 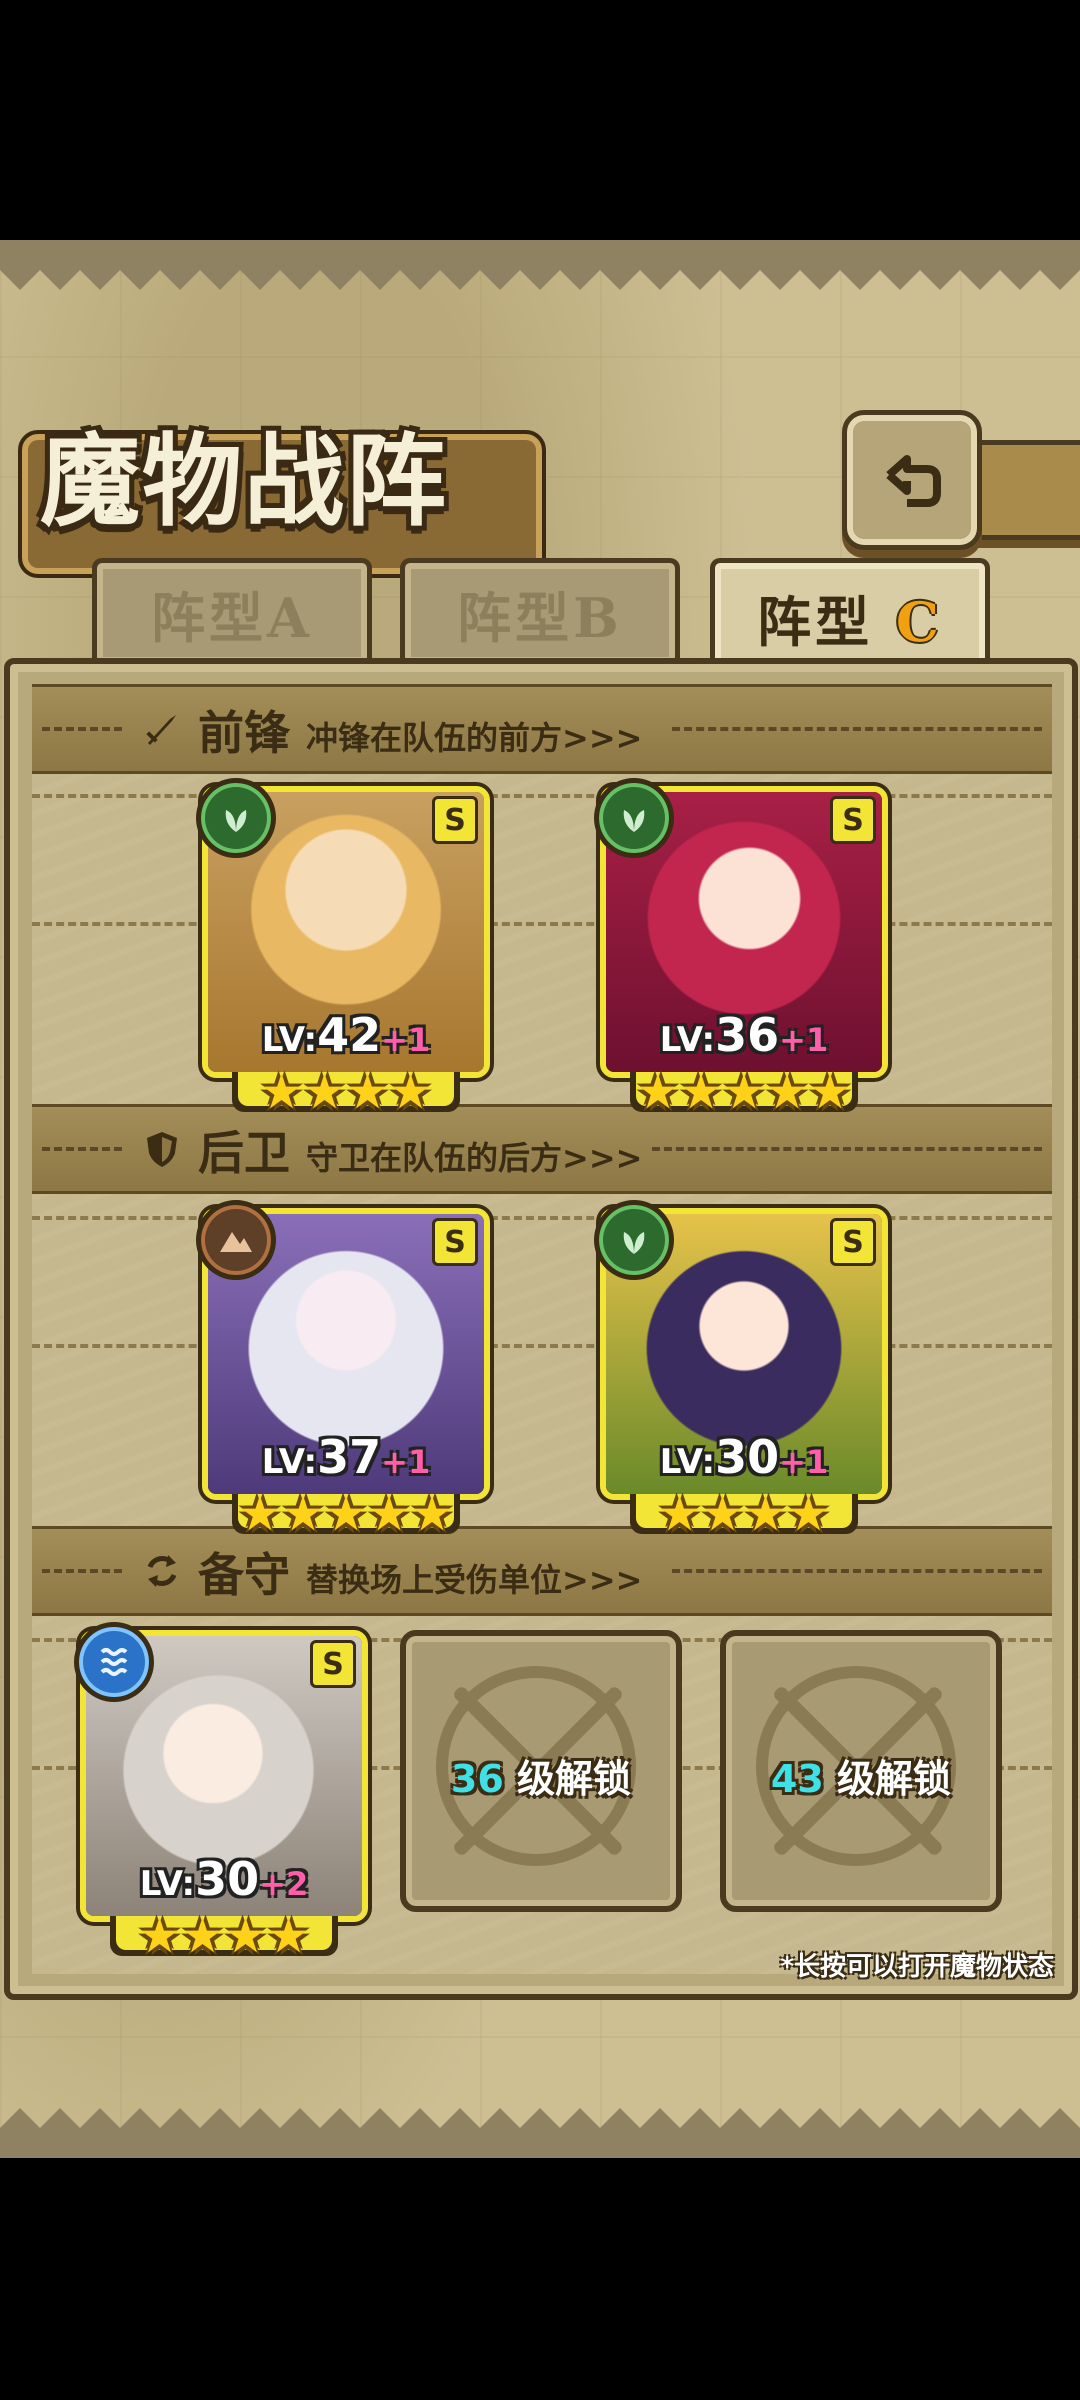 I want to click on tab-formation-c: 阵型 C, so click(x=850, y=614).